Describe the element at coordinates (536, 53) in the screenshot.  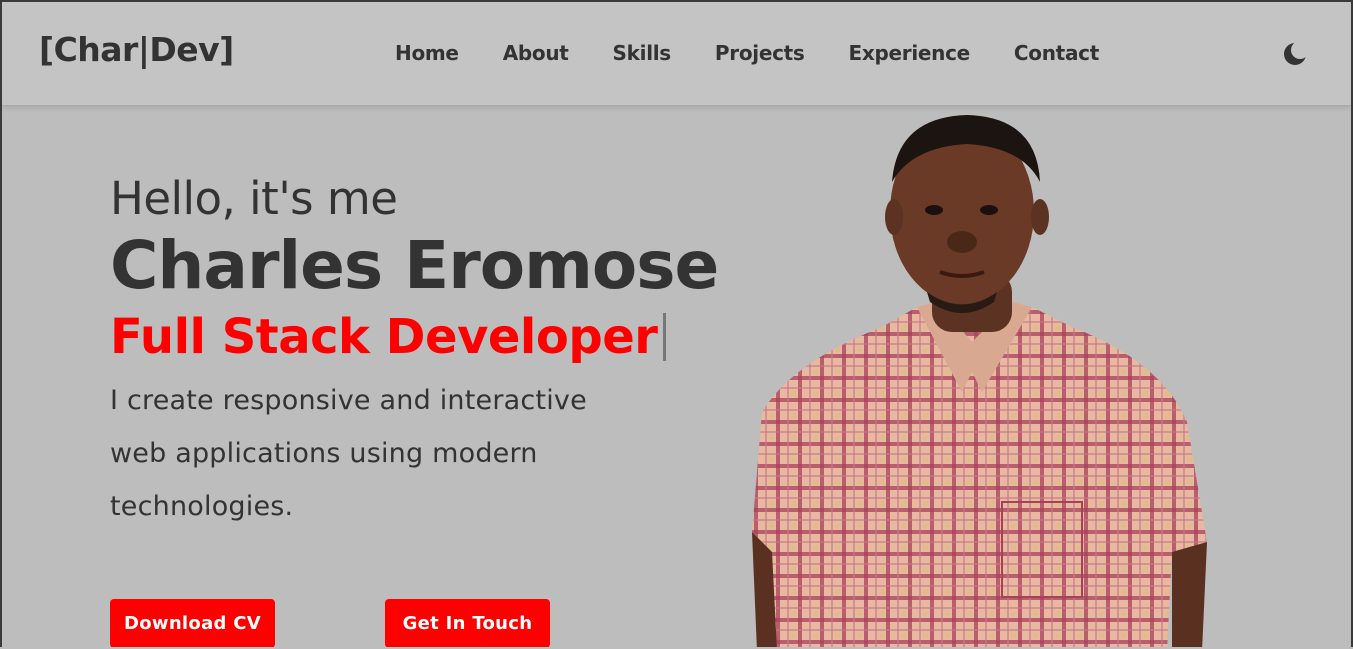
I see `nav-link-about: About` at that location.